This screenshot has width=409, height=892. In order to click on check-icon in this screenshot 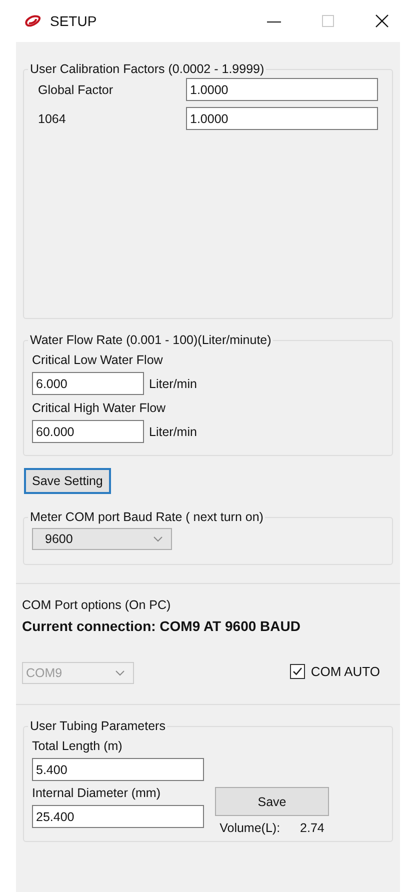, I will do `click(297, 671)`.